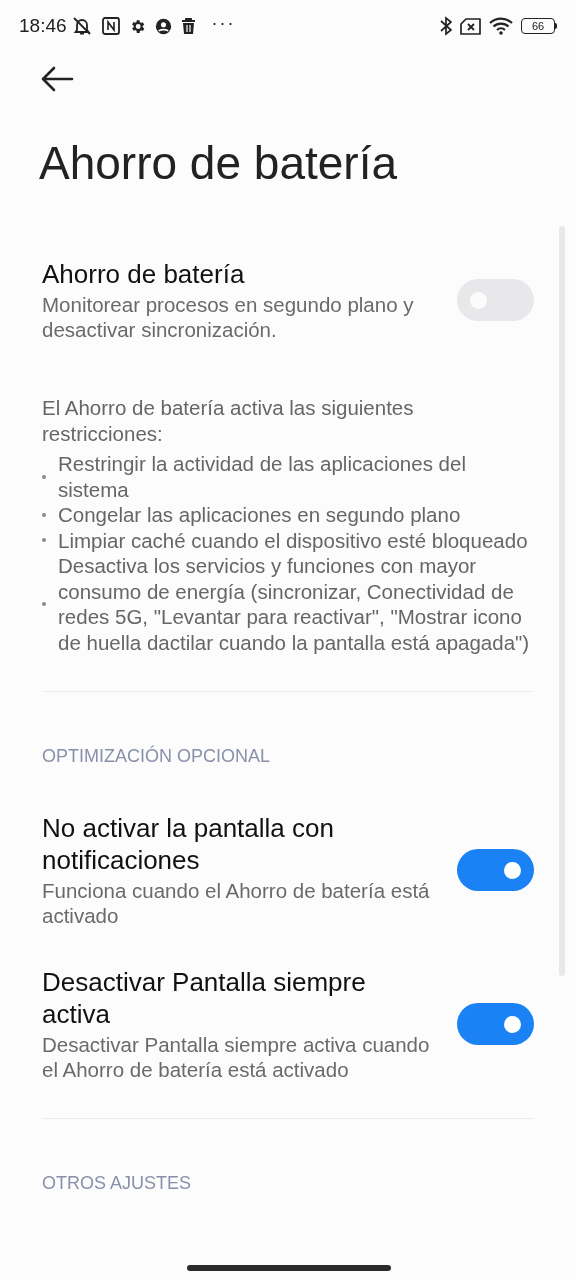 The image size is (576, 1280). What do you see at coordinates (144, 274) in the screenshot?
I see `setting-title: Ahorro de batería` at bounding box center [144, 274].